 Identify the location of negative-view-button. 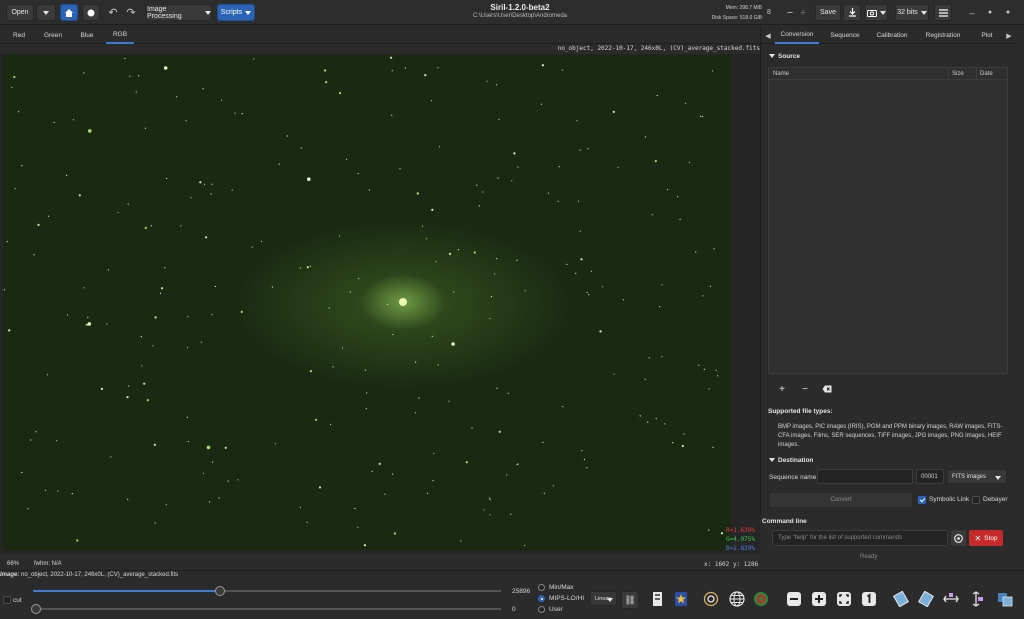
(657, 599).